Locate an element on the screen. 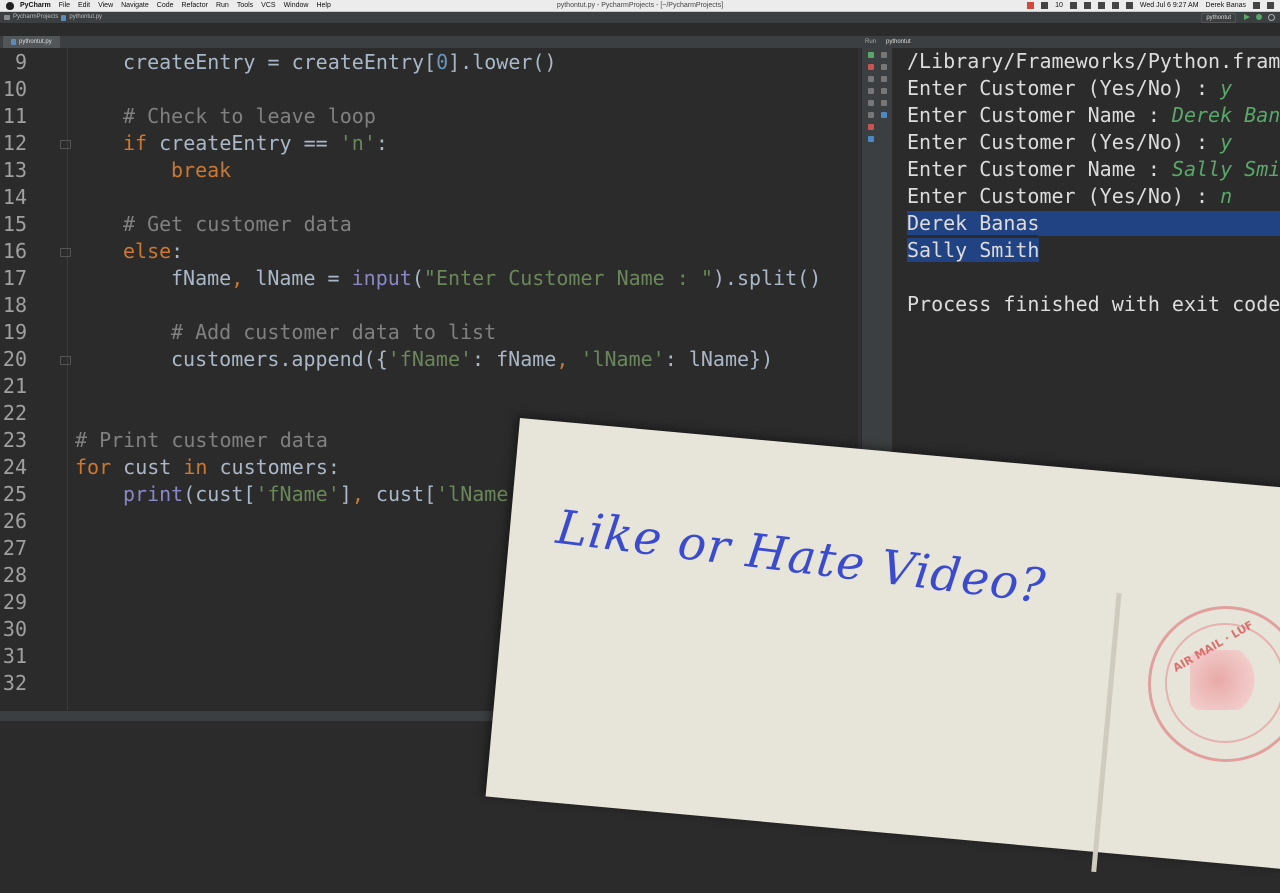  console-line: Derek Banas is located at coordinates (973, 223).